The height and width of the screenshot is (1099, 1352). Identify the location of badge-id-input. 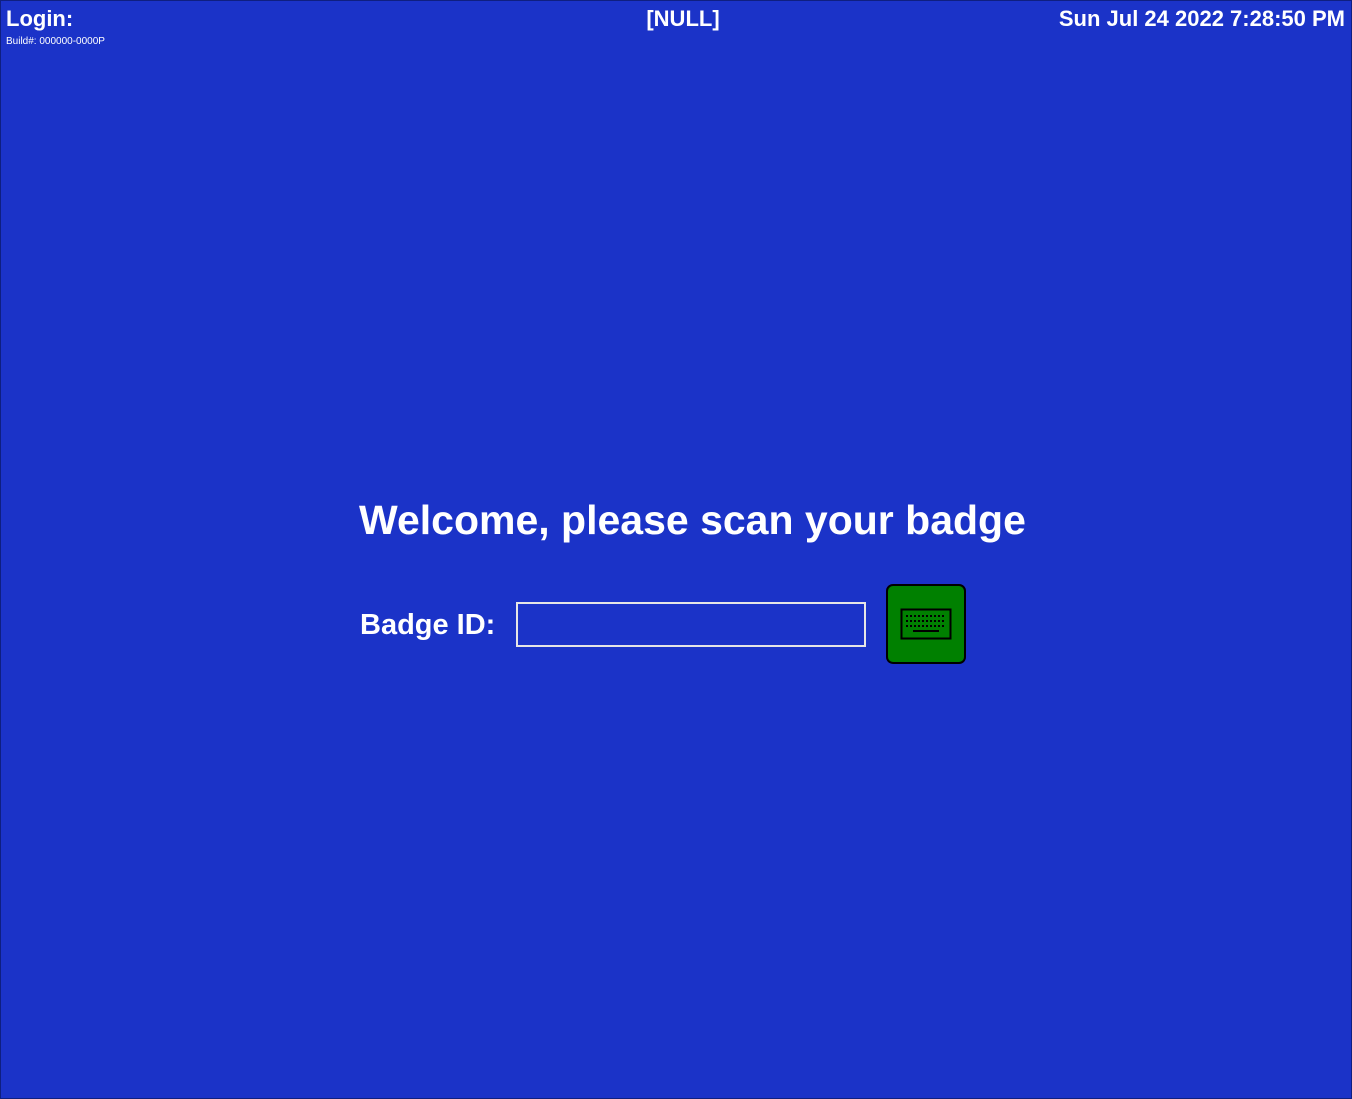
(691, 624).